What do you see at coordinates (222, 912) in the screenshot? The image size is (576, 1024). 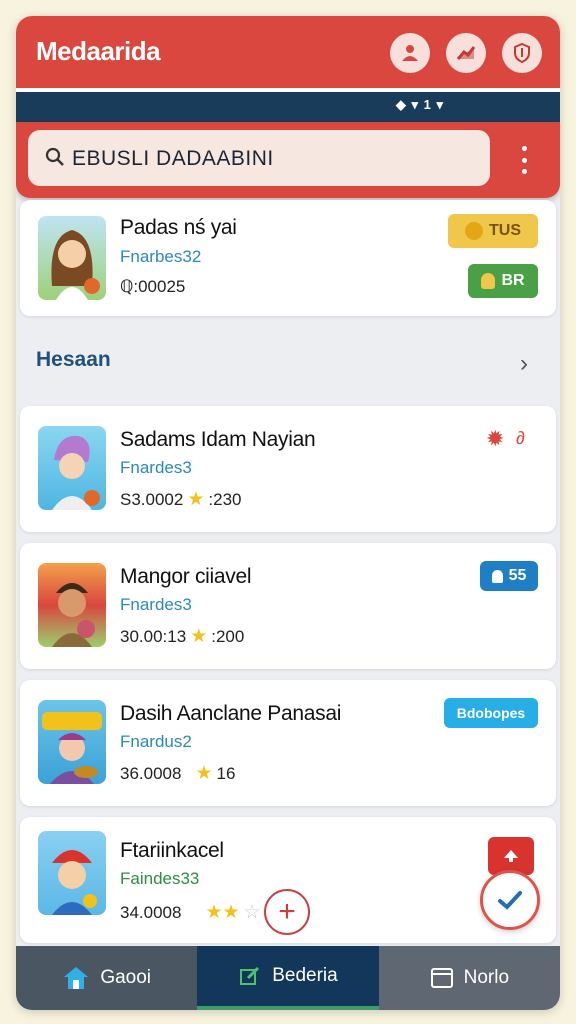 I see `star-icon: ★★` at bounding box center [222, 912].